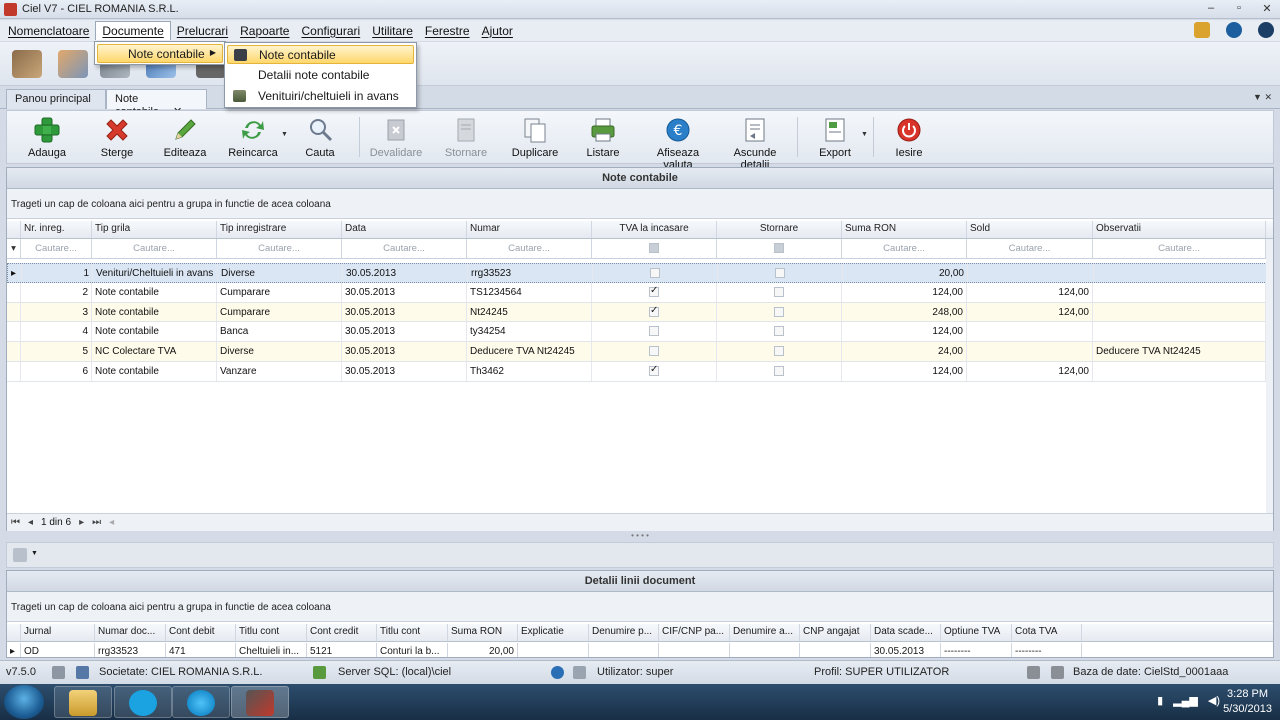 This screenshot has height=720, width=1280. I want to click on volume-icon: ◀), so click(1214, 700).